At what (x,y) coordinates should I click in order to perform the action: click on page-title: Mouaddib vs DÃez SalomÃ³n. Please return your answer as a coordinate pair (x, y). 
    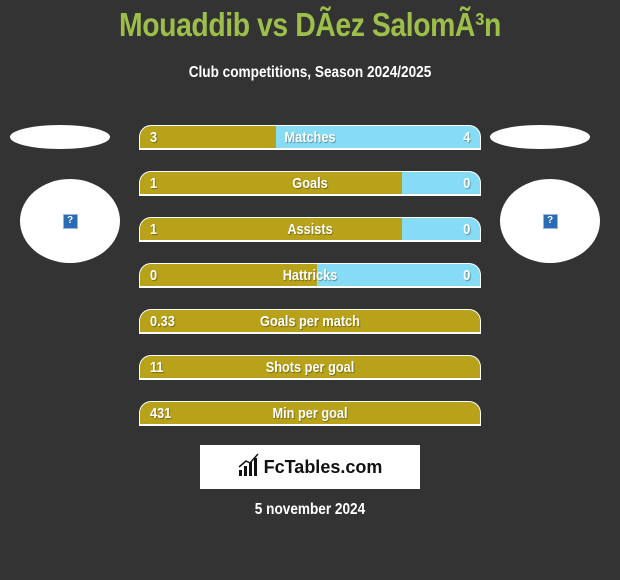
    Looking at the image, I should click on (310, 24).